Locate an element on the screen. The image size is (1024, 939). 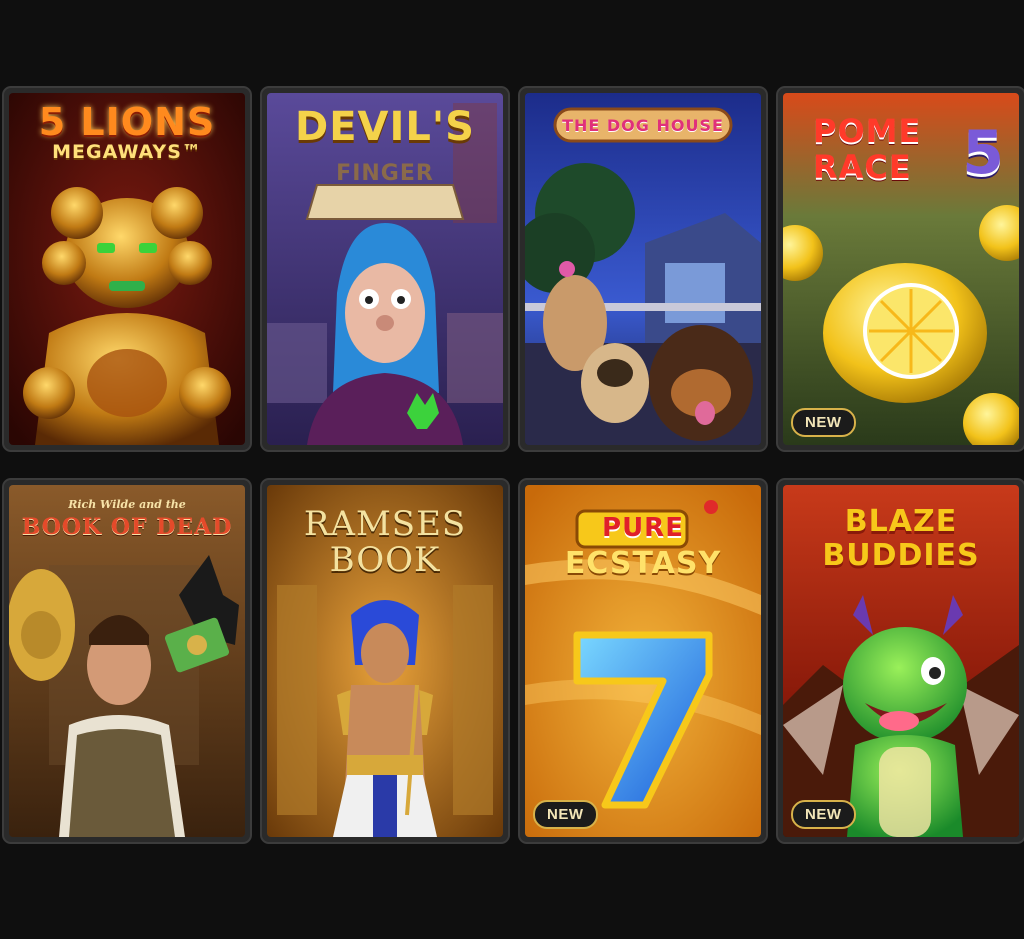
game-tile-ramses-book: RAMSES BOOK is located at coordinates (385, 661).